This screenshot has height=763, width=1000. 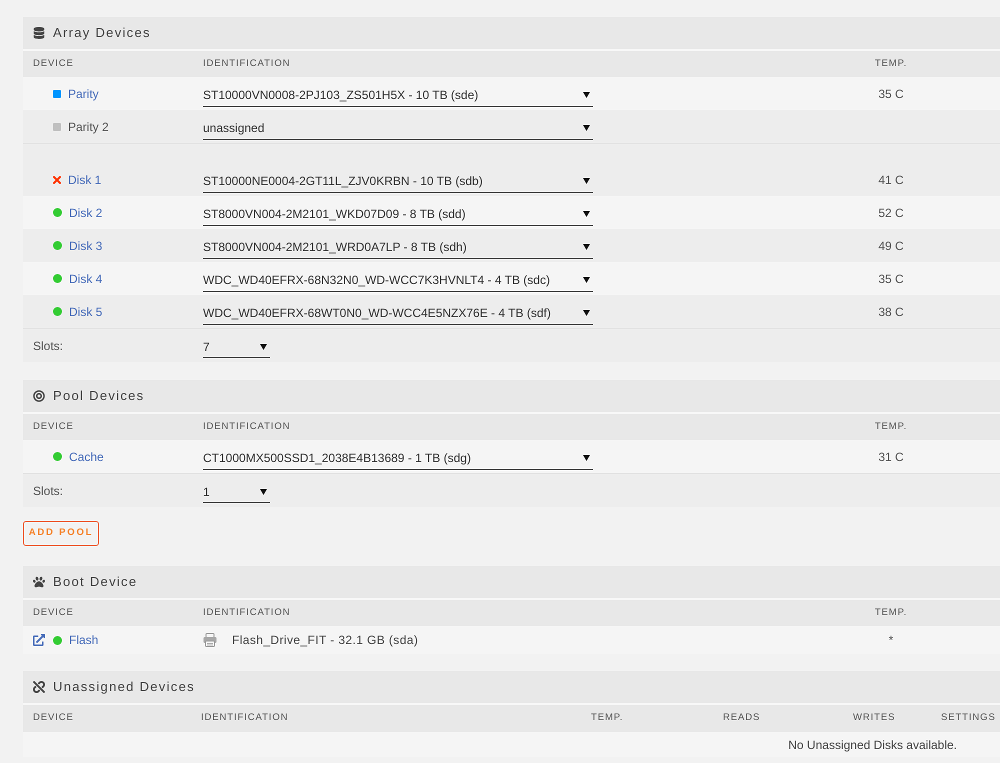 I want to click on temperature-text: 49 C, so click(x=891, y=245).